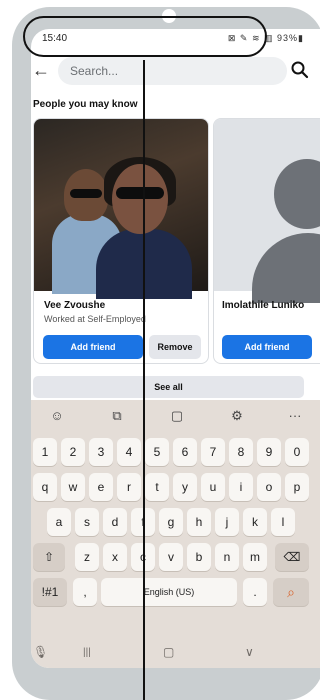 Image resolution: width=320 pixels, height=700 pixels. What do you see at coordinates (168, 387) in the screenshot?
I see `see-all-button: See all` at bounding box center [168, 387].